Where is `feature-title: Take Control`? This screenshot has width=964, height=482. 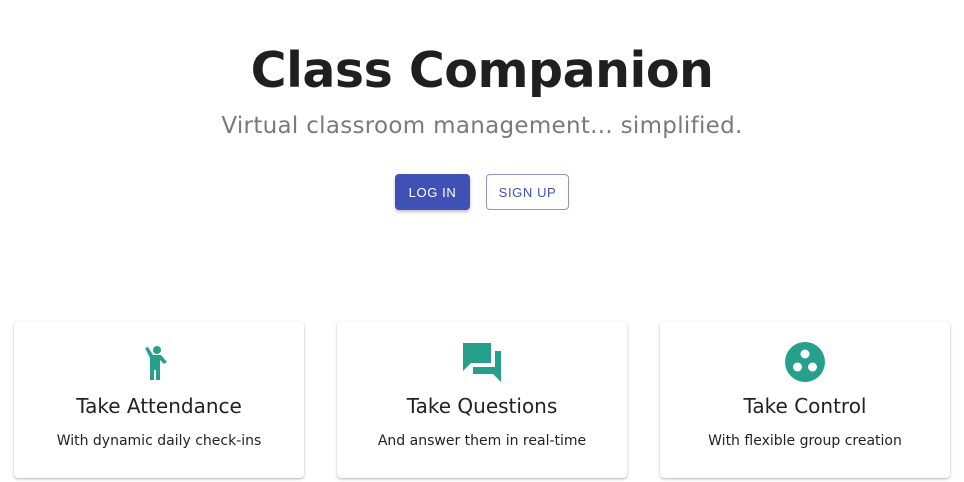 feature-title: Take Control is located at coordinates (805, 406).